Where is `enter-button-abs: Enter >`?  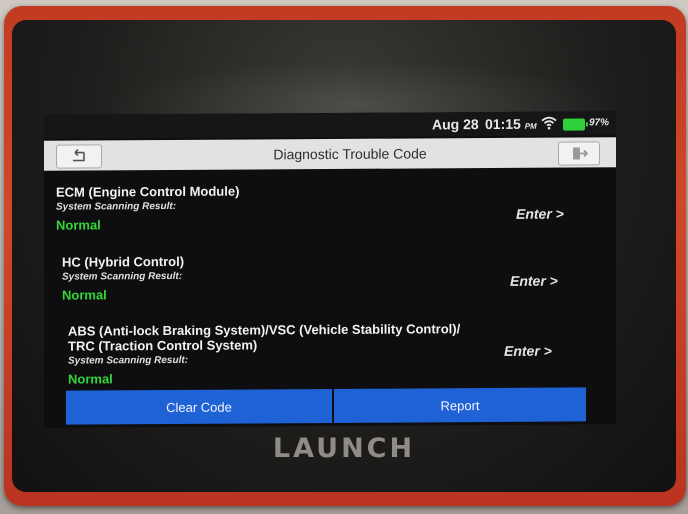
enter-button-abs: Enter > is located at coordinates (528, 351).